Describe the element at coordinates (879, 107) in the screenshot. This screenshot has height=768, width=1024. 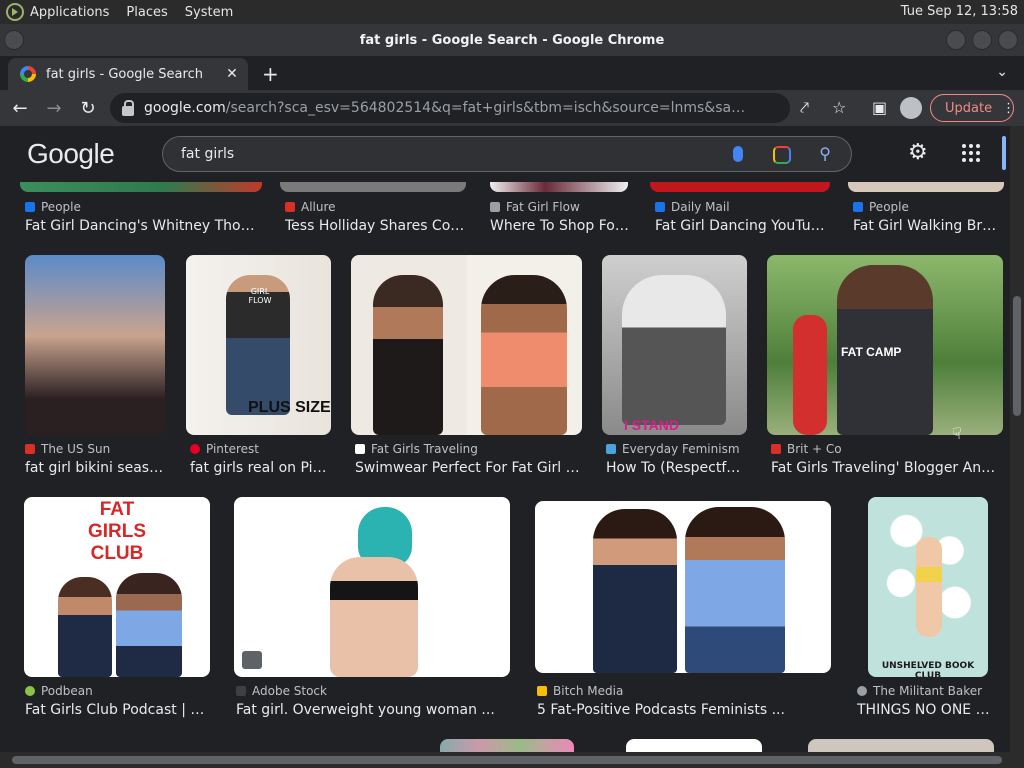
I see `side-panel-icon: ▣` at that location.